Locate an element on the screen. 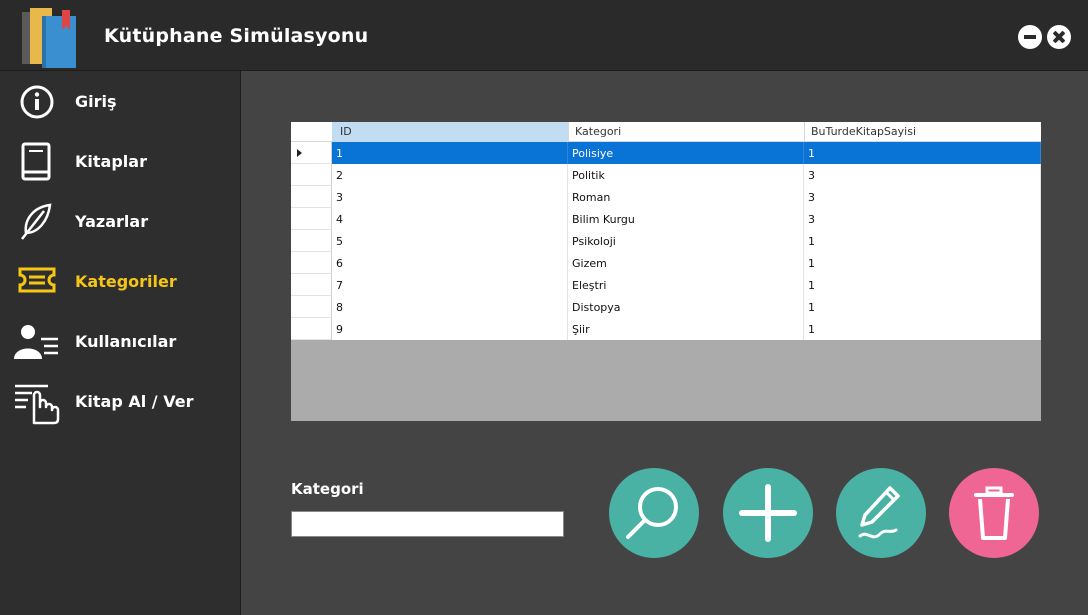 The width and height of the screenshot is (1088, 615). cell-kategori: Gizem is located at coordinates (686, 263).